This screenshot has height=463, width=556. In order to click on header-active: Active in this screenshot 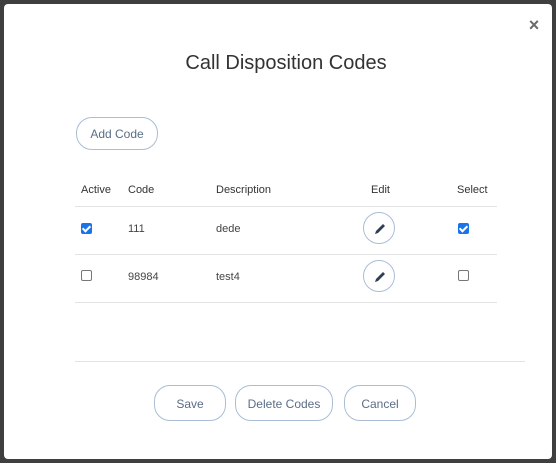, I will do `click(96, 190)`.